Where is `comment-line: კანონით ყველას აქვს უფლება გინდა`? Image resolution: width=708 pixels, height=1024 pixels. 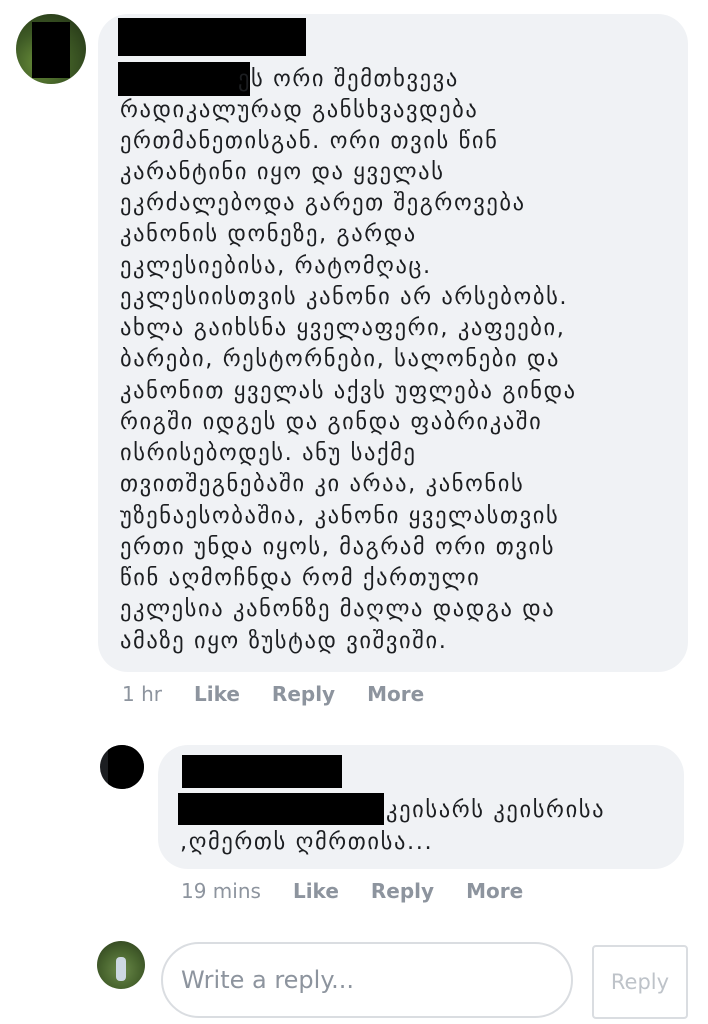
comment-line: კანონით ყველას აქვს უფლება გინდა is located at coordinates (348, 391).